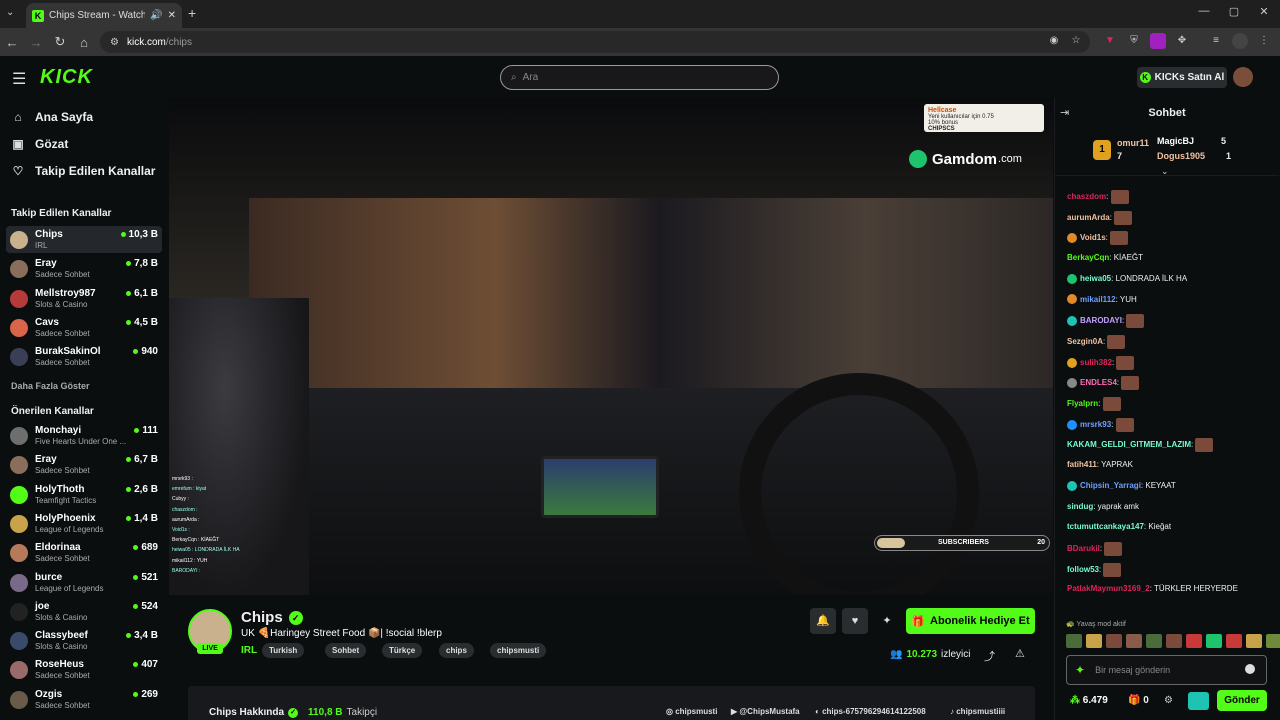 The height and width of the screenshot is (720, 1280). I want to click on home-icon: ⌂, so click(84, 42).